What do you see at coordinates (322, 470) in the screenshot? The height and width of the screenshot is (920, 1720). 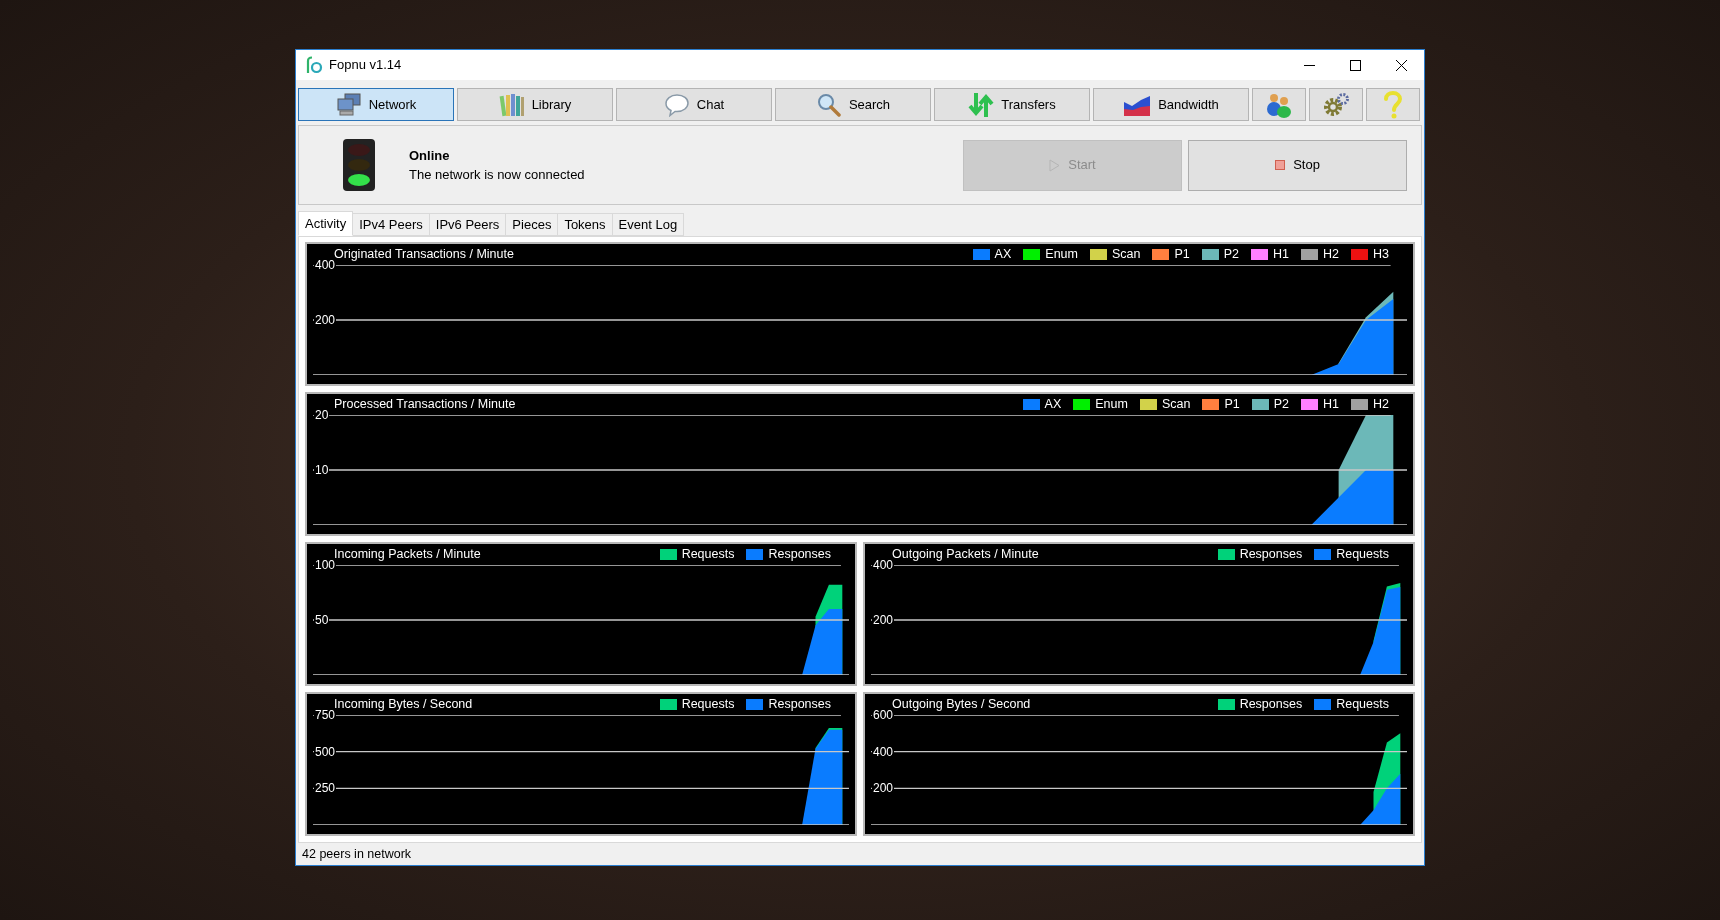 I see `axis-tick-label: 10` at bounding box center [322, 470].